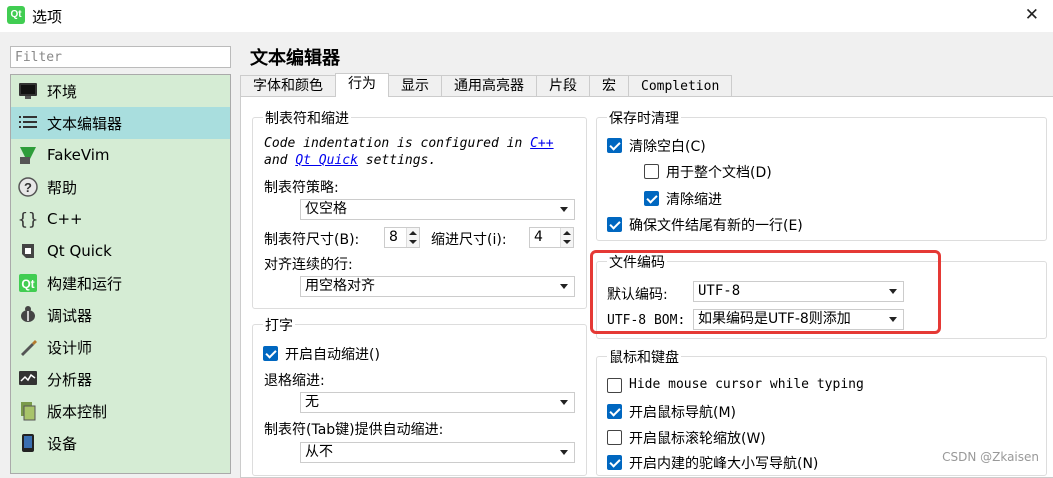  I want to click on clean-indentation-label: 清除缩进, so click(694, 200).